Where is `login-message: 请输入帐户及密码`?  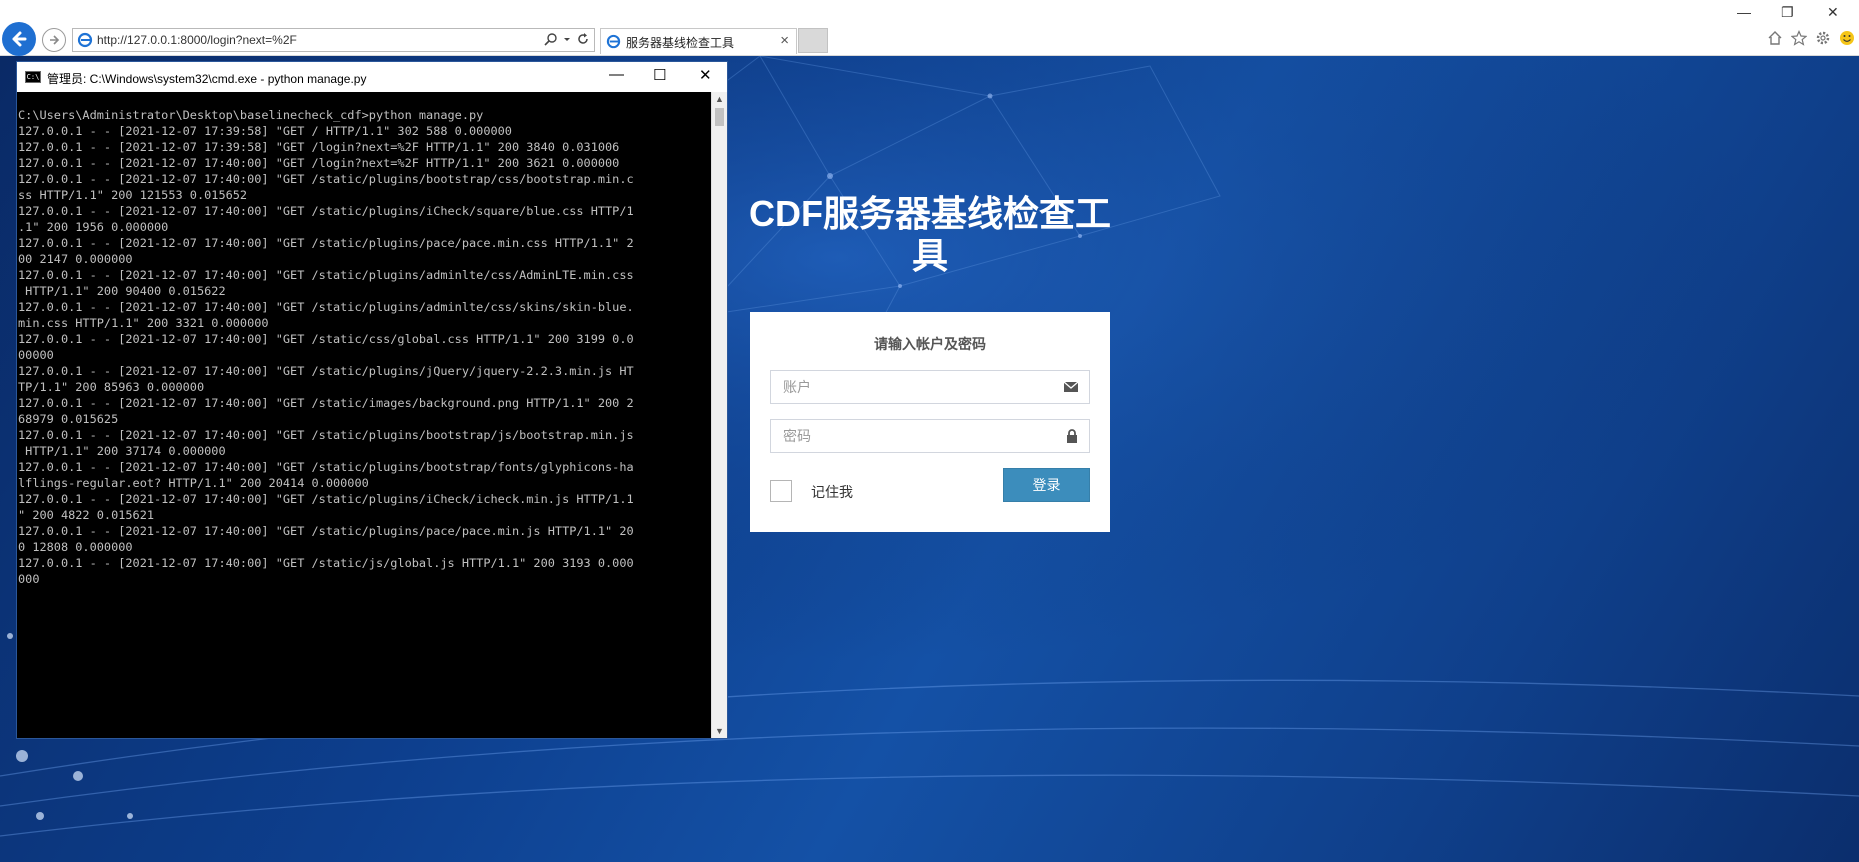 login-message: 请输入帐户及密码 is located at coordinates (930, 344).